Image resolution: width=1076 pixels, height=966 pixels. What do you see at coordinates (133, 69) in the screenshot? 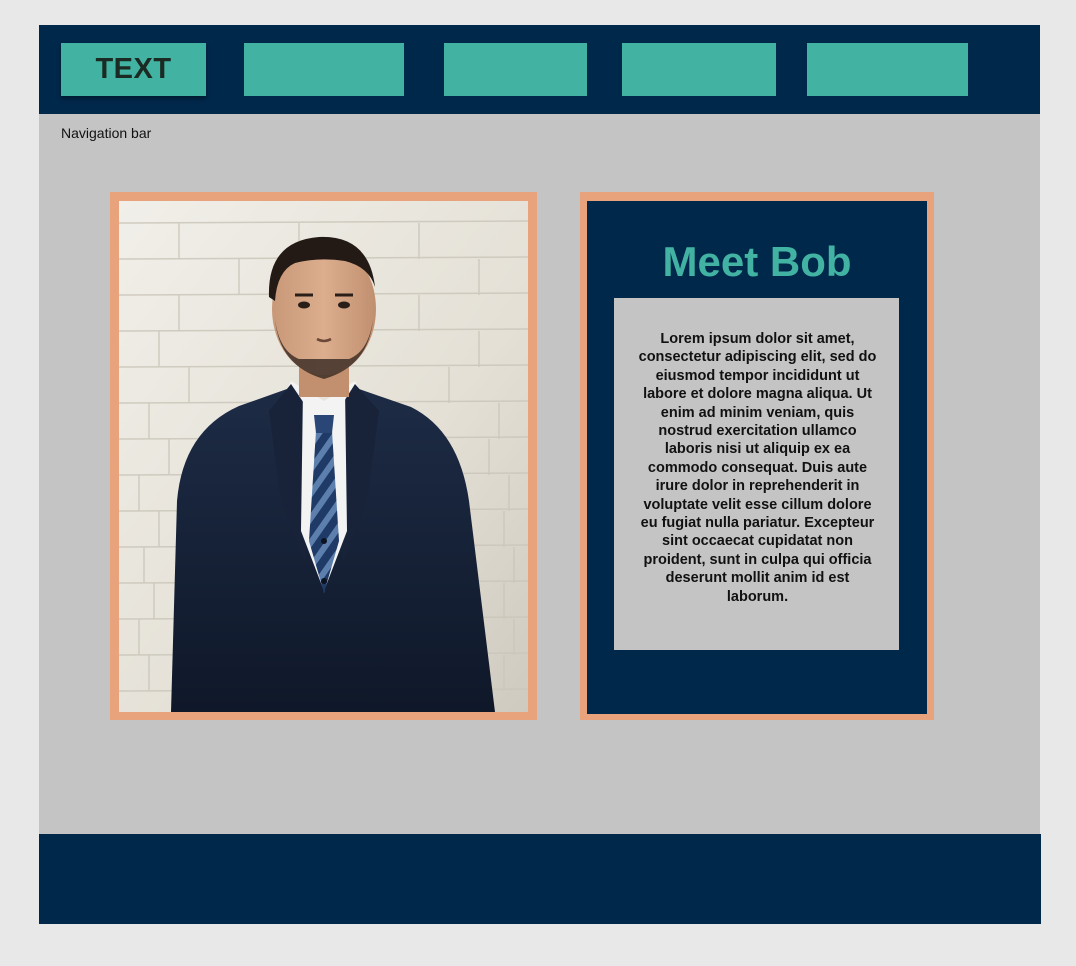
I see `nav-button-1: TEXT` at bounding box center [133, 69].